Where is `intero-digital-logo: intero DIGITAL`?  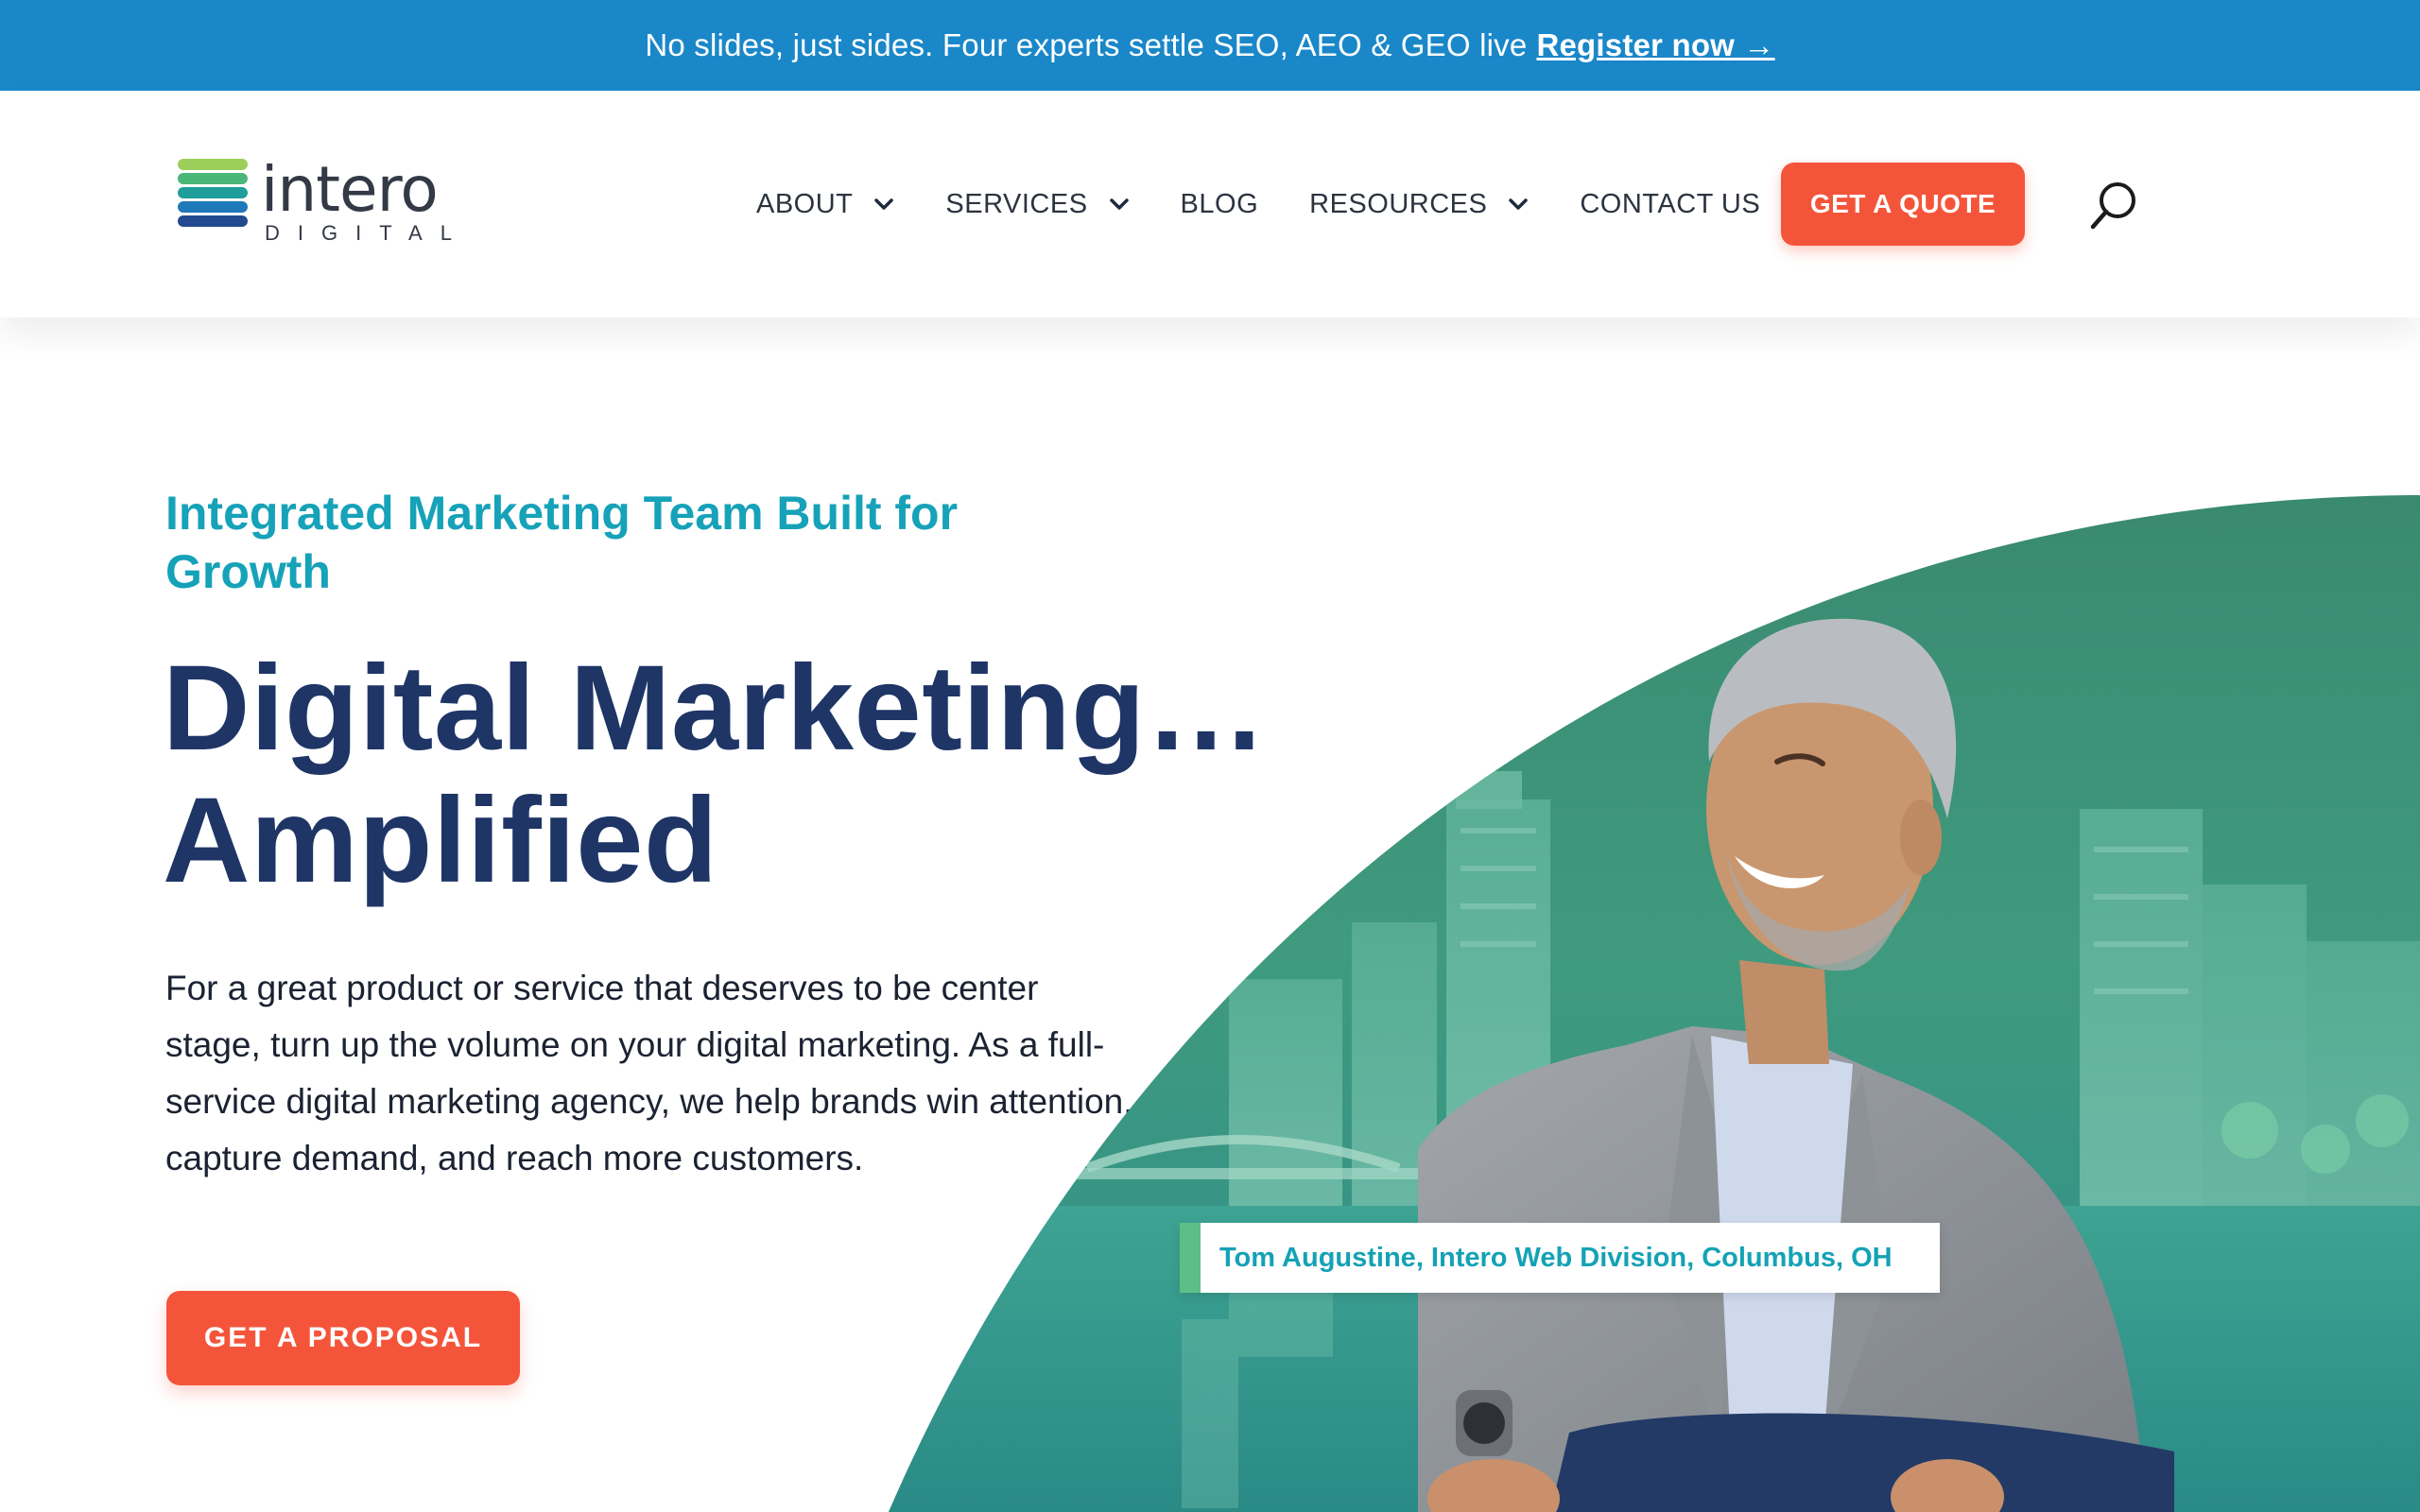 intero-digital-logo: intero DIGITAL is located at coordinates (319, 203).